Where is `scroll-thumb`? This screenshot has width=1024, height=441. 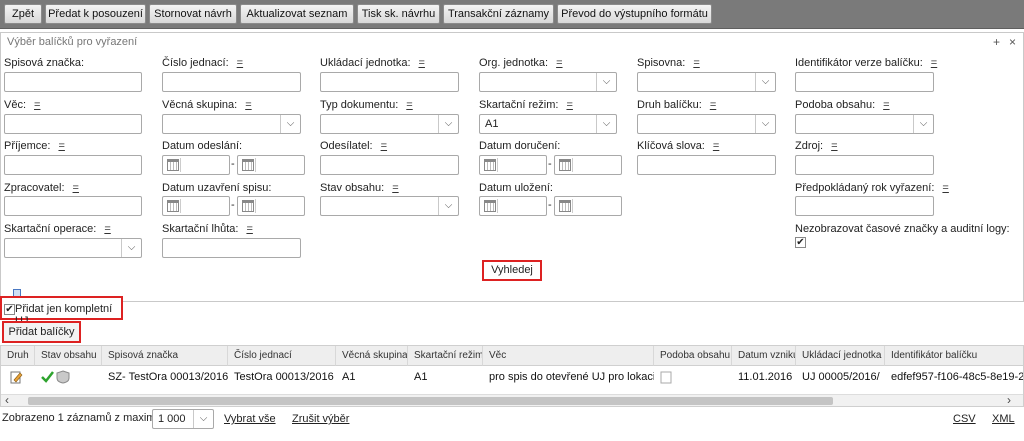 scroll-thumb is located at coordinates (430, 401).